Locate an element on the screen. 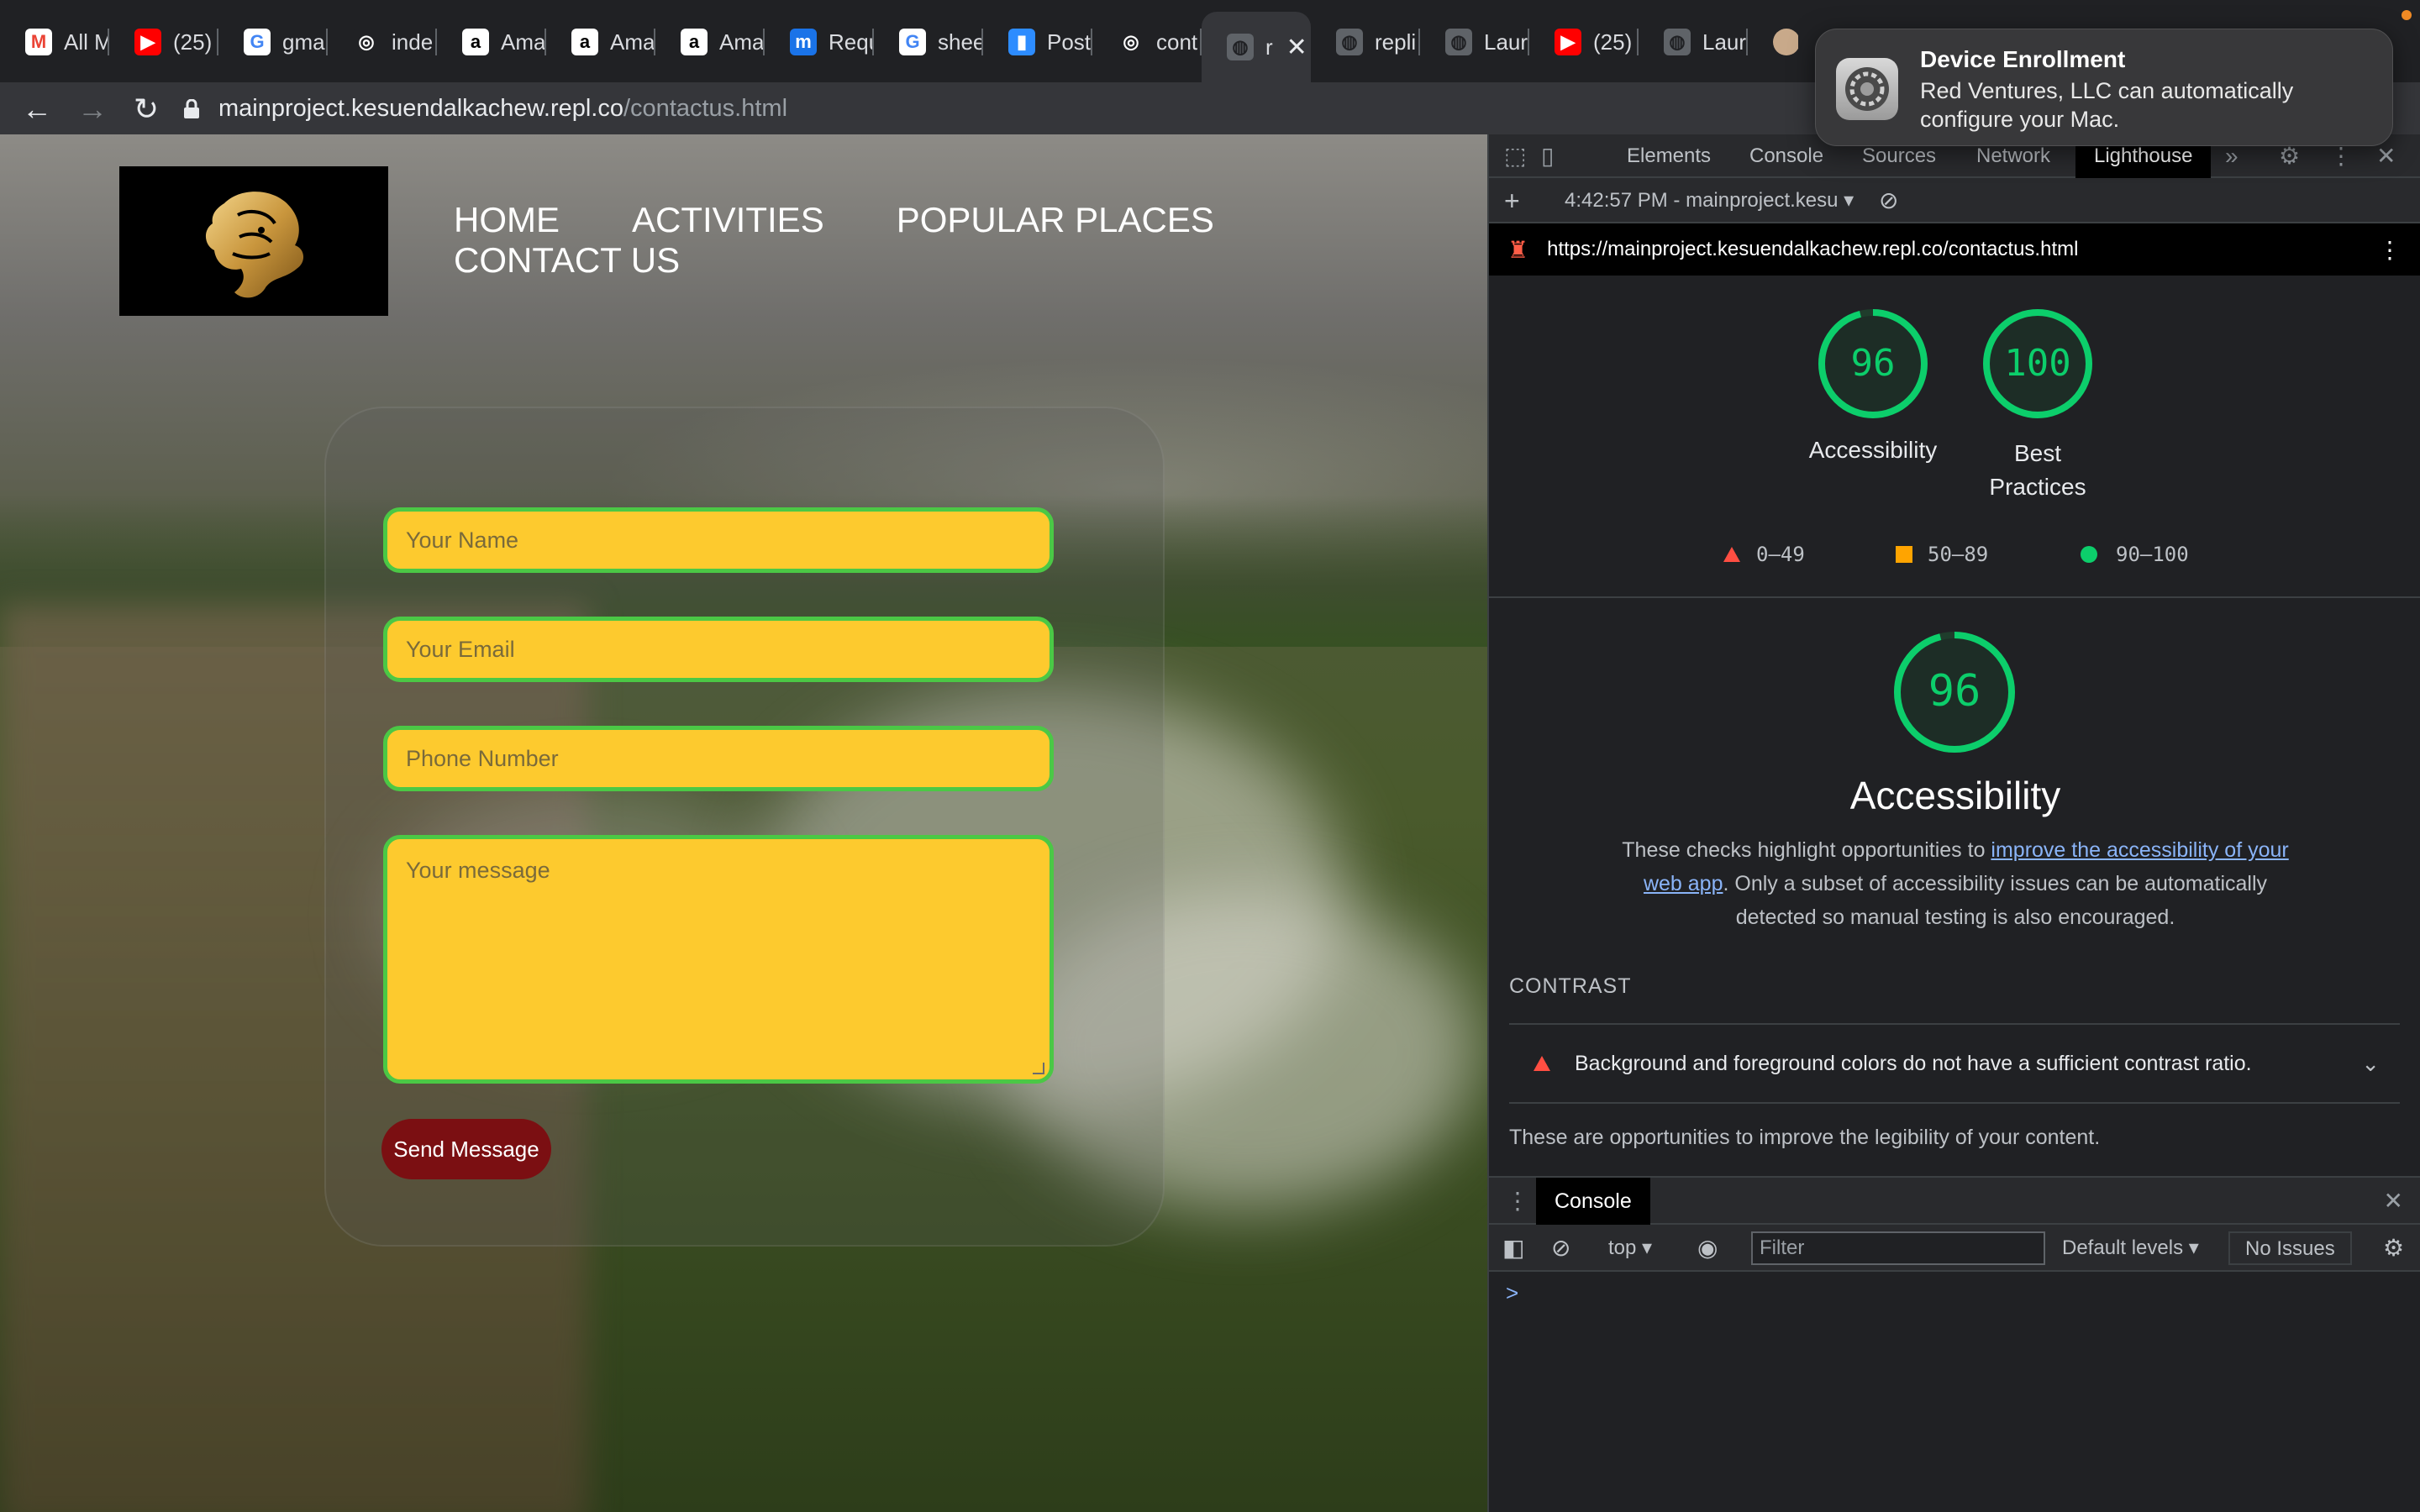 The height and width of the screenshot is (1512, 2420). resize-handle-icon is located at coordinates (1038, 1068).